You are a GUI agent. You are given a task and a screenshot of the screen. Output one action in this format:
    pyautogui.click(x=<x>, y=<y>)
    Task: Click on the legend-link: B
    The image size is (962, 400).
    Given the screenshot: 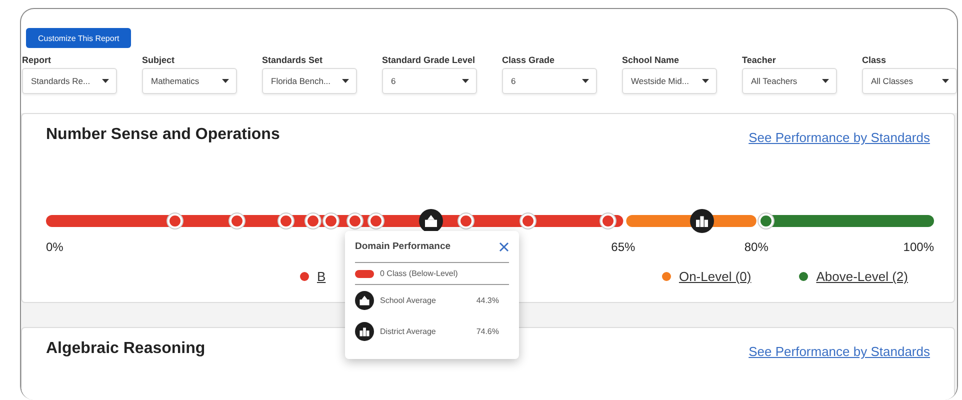 What is the action you would take?
    pyautogui.click(x=321, y=276)
    